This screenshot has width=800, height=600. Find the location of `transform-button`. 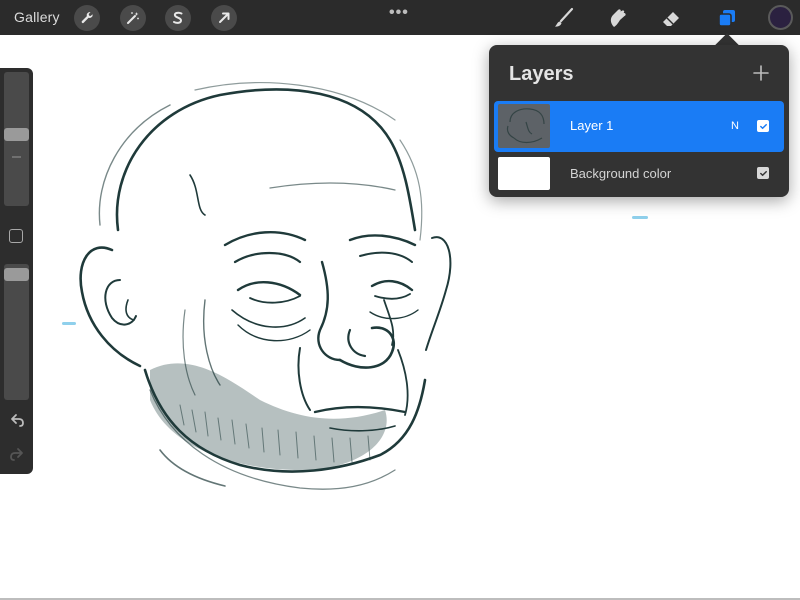

transform-button is located at coordinates (224, 18).